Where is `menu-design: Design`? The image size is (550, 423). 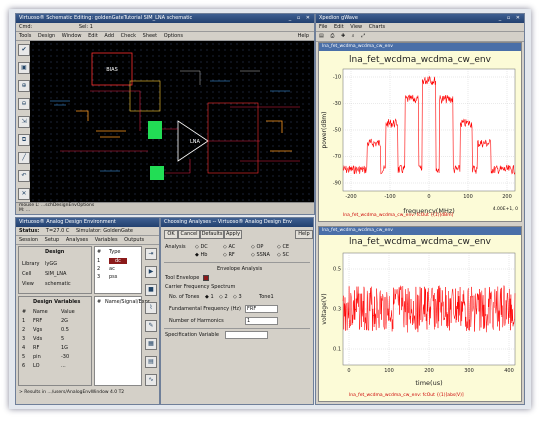
menu-design: Design is located at coordinates (46, 36).